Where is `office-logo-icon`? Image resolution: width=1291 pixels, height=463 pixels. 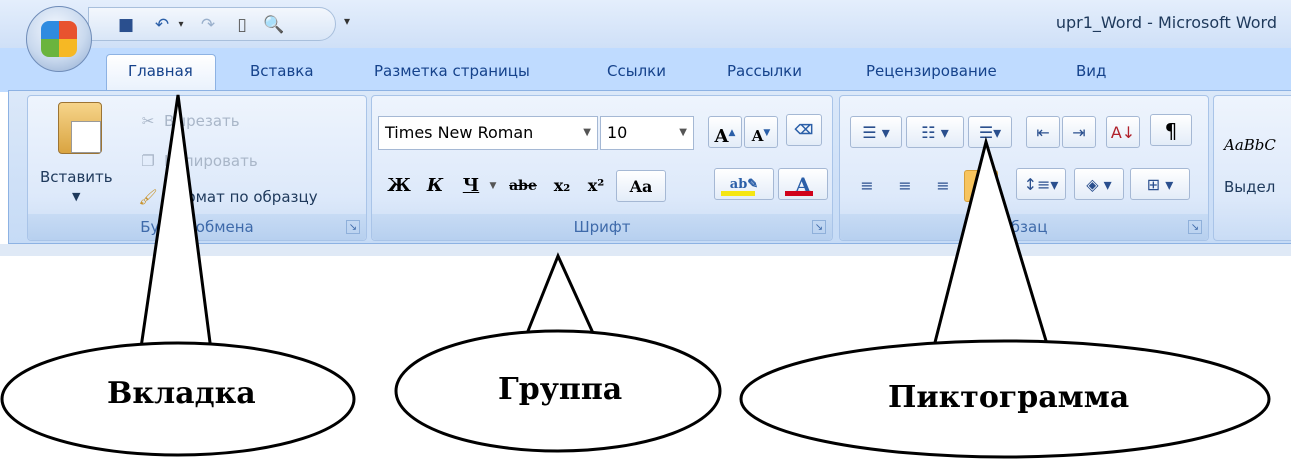 office-logo-icon is located at coordinates (59, 39).